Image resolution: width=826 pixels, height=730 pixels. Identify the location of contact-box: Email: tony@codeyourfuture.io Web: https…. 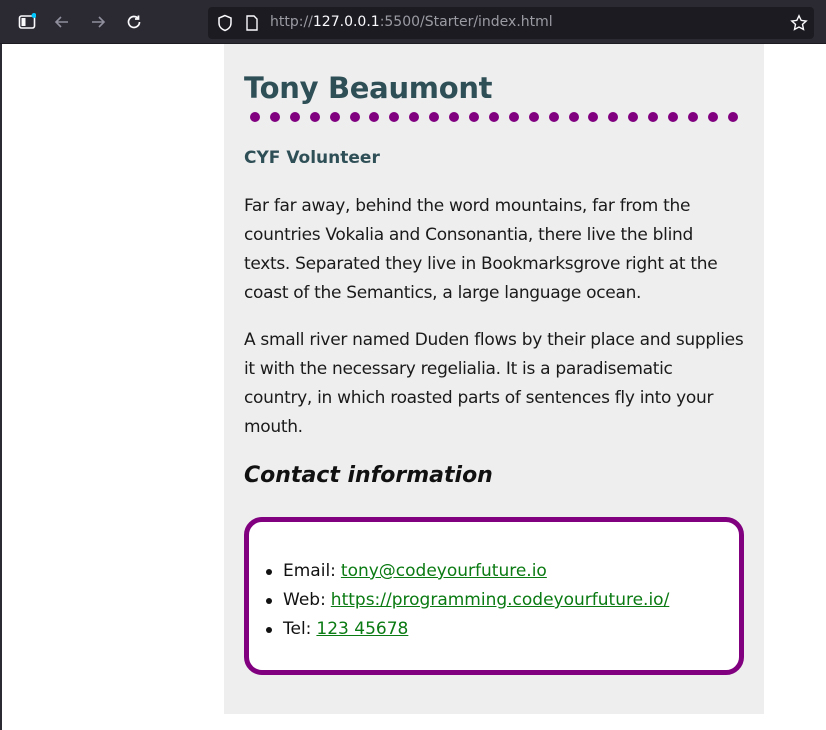
(494, 596).